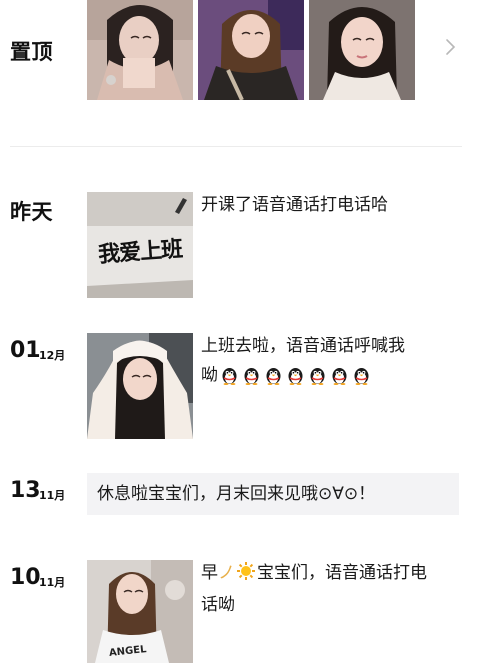 Image resolution: width=477 pixels, height=663 pixels. Describe the element at coordinates (303, 346) in the screenshot. I see `post-0112-text-line1: 上班去啦，语音通话呼喊我` at that location.